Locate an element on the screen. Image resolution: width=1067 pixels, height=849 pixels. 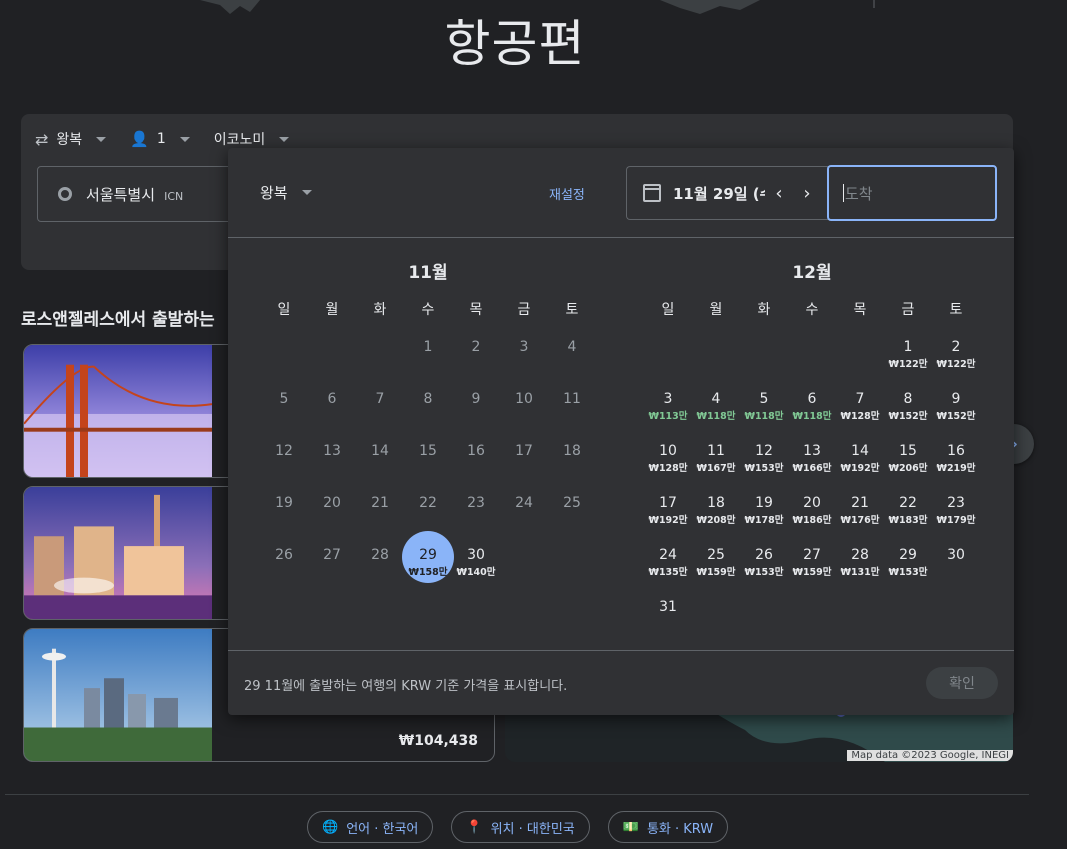
passengers-count: 1 is located at coordinates (161, 139).